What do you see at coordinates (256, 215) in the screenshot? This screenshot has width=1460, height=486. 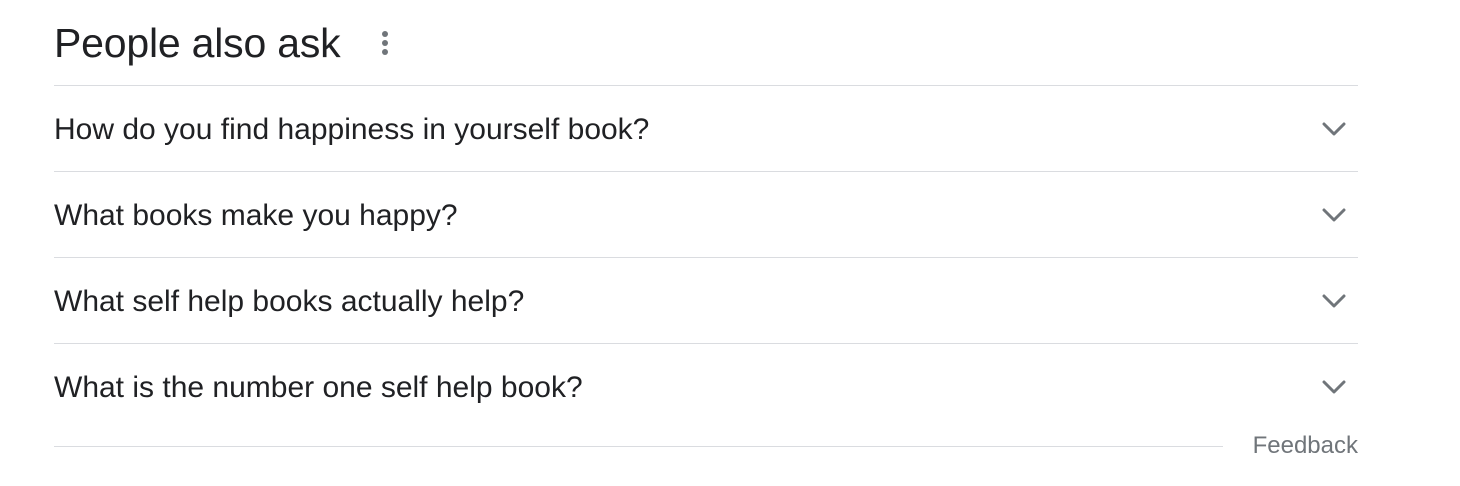 I see `question-text: What books make you happy?` at bounding box center [256, 215].